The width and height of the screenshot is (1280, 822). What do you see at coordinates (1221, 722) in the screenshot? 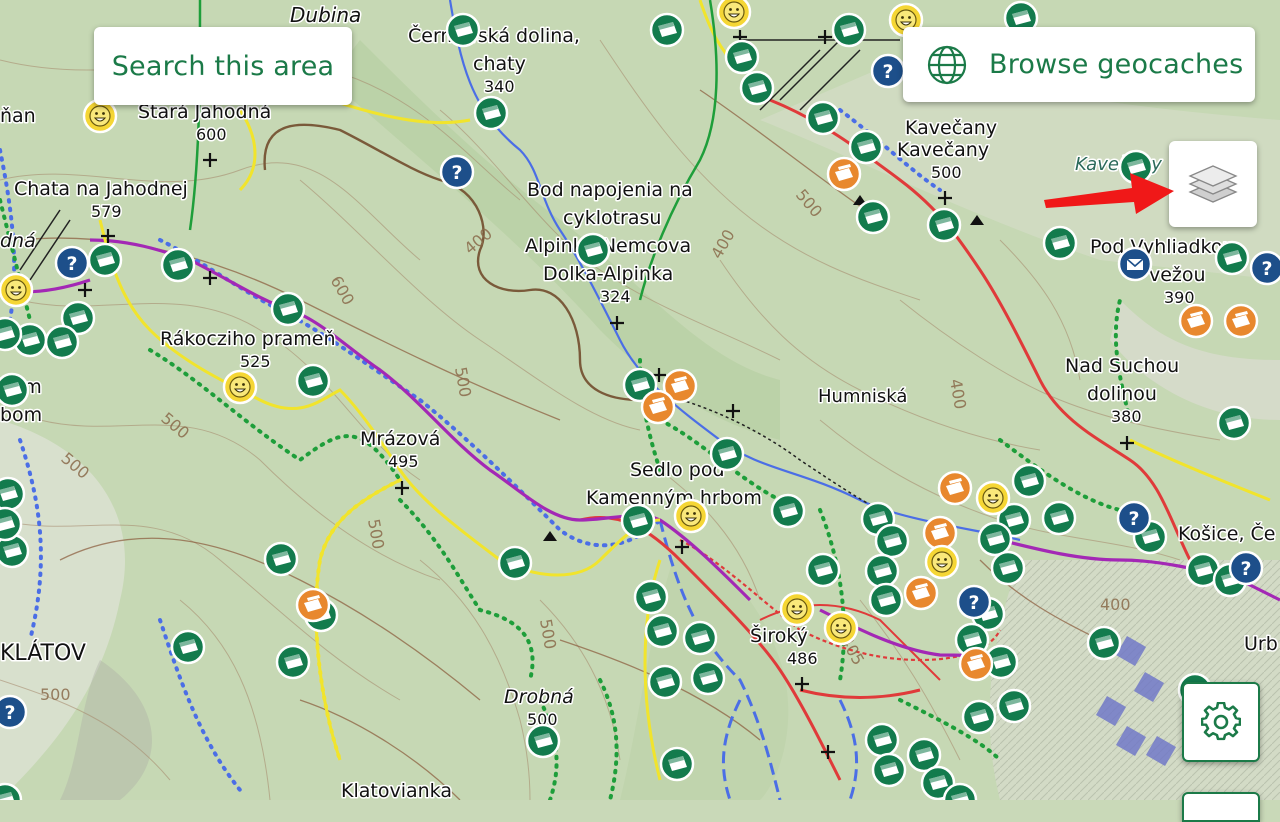
I see `settings-button` at bounding box center [1221, 722].